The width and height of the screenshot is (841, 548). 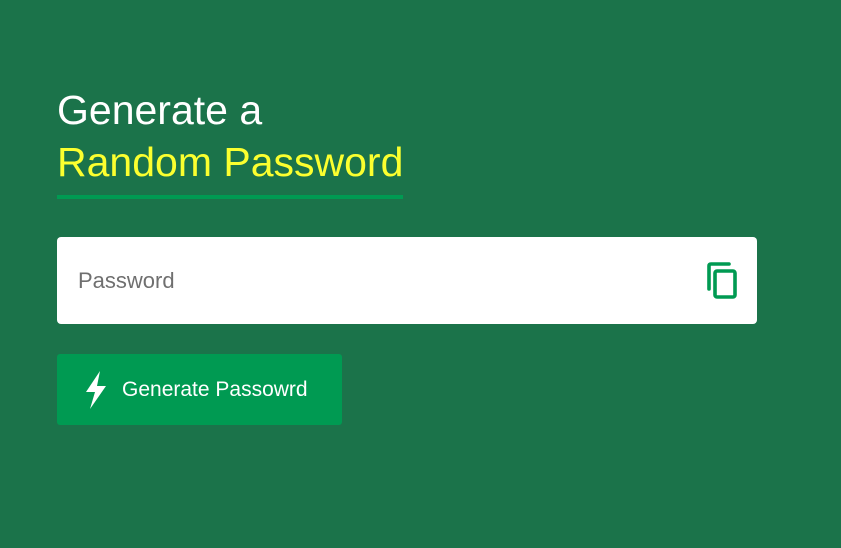 I want to click on title-line-1: Generate a, so click(x=160, y=110).